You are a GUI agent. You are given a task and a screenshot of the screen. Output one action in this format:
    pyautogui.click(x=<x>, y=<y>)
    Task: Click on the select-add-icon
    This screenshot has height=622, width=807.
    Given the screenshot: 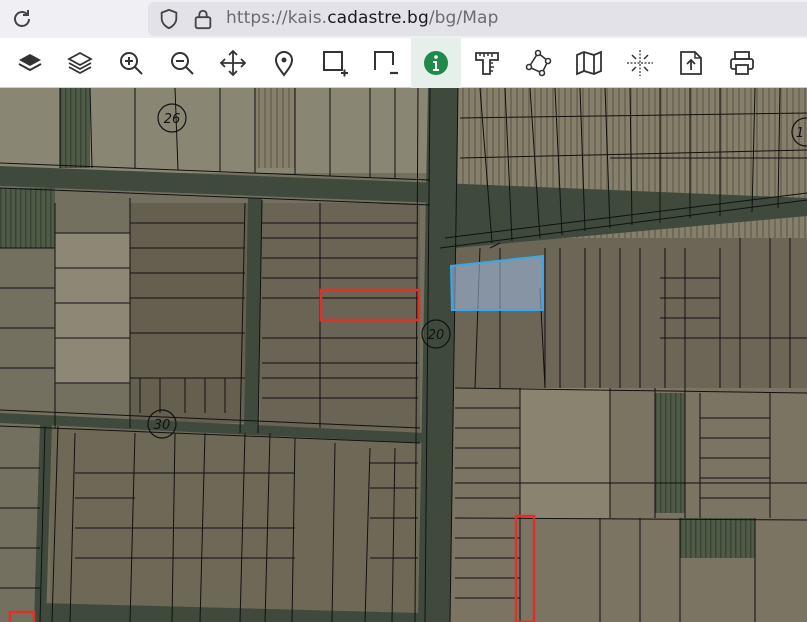 What is the action you would take?
    pyautogui.click(x=335, y=64)
    